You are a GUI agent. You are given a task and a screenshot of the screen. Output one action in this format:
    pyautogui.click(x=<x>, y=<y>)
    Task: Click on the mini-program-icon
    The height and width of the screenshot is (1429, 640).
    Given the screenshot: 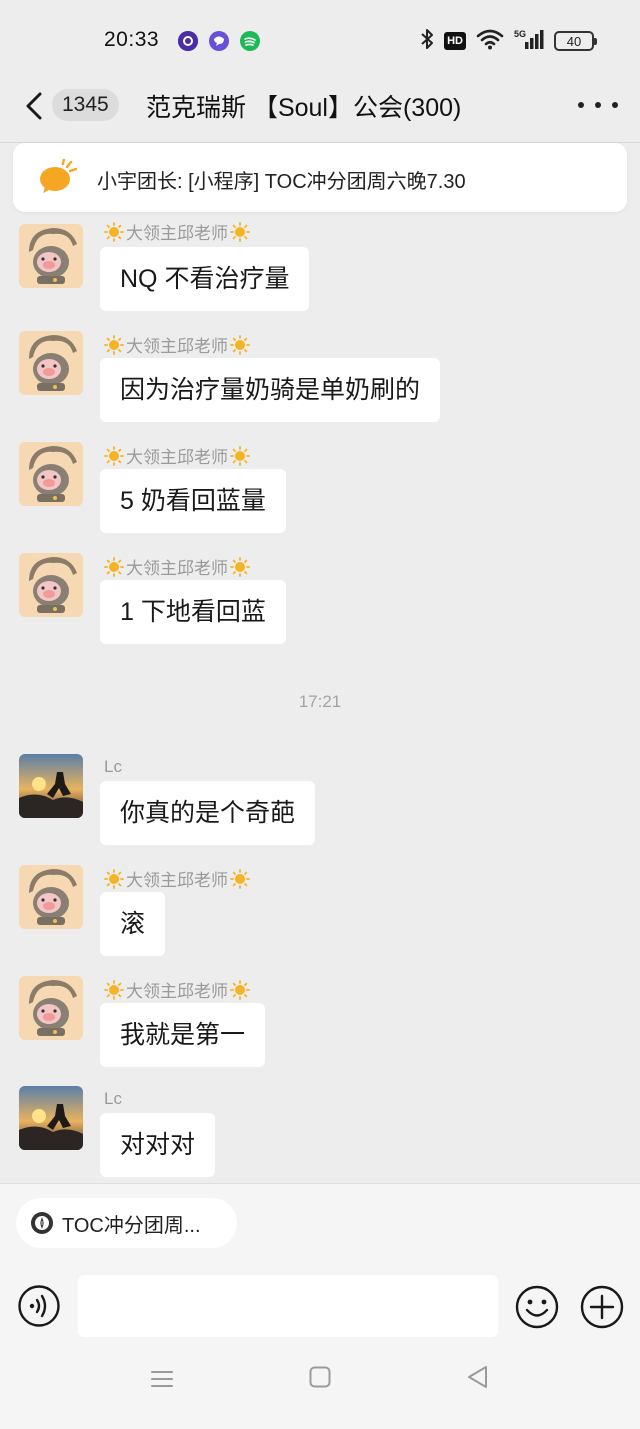 What is the action you would take?
    pyautogui.click(x=42, y=1223)
    